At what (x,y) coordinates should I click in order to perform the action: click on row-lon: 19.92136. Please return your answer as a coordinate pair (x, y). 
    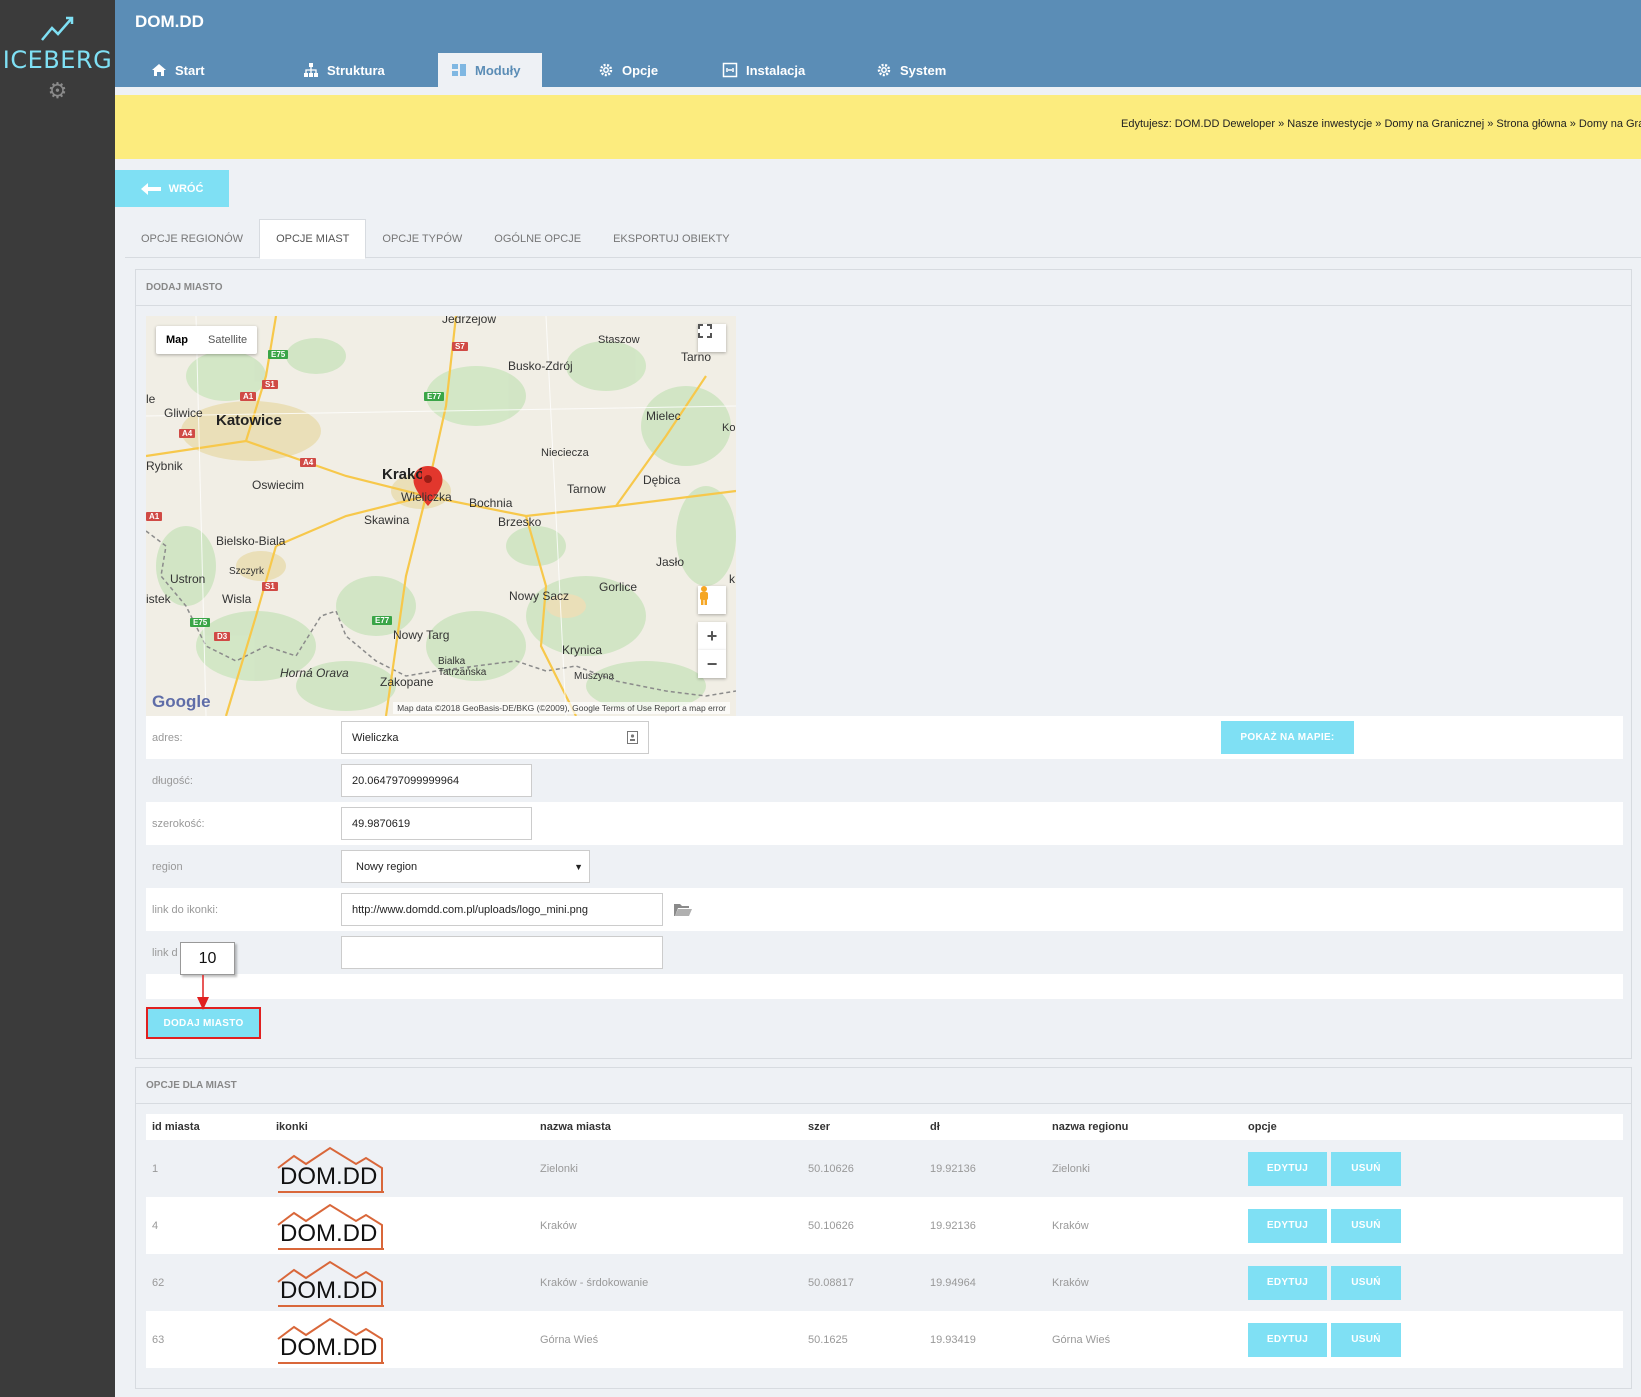
    Looking at the image, I should click on (953, 1168).